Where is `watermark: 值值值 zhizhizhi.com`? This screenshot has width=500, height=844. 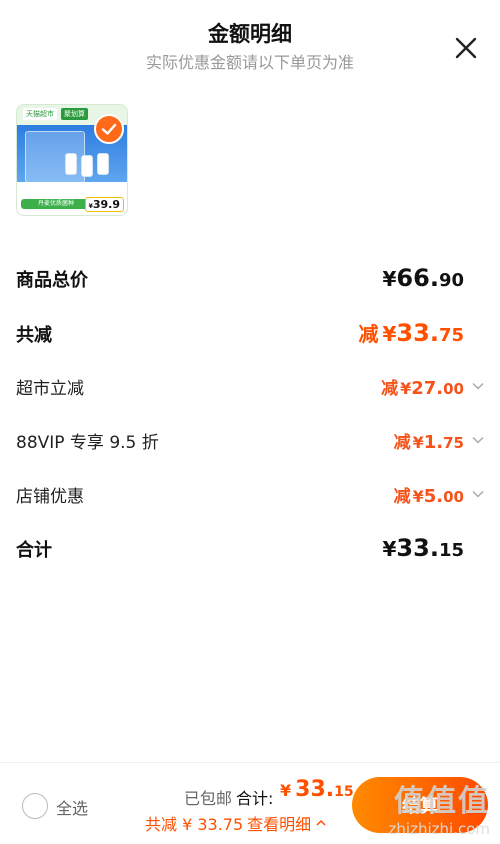 watermark: 值值值 zhizhizhi.com is located at coordinates (439, 807).